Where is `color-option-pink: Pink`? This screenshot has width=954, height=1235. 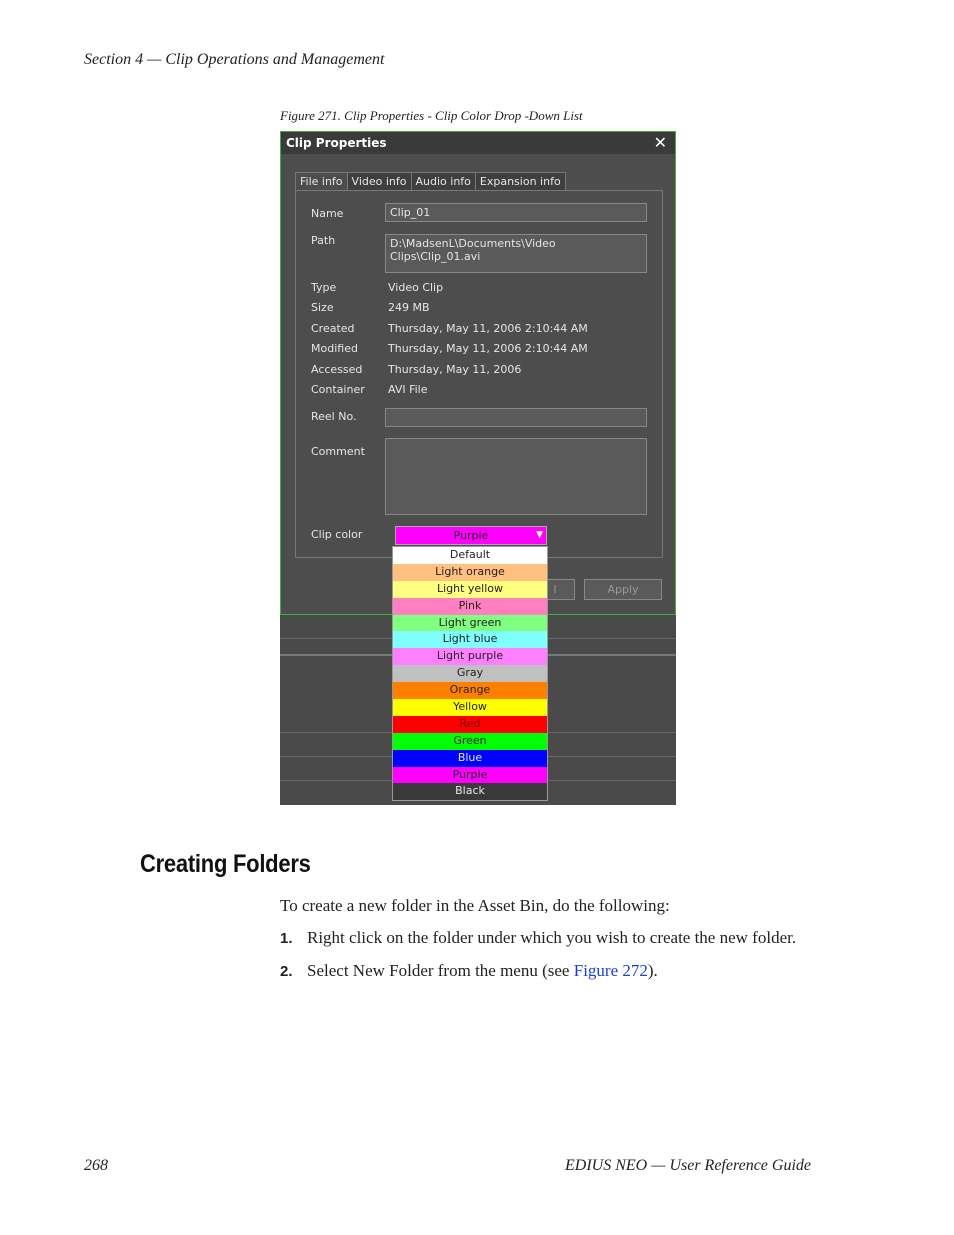 color-option-pink: Pink is located at coordinates (470, 606).